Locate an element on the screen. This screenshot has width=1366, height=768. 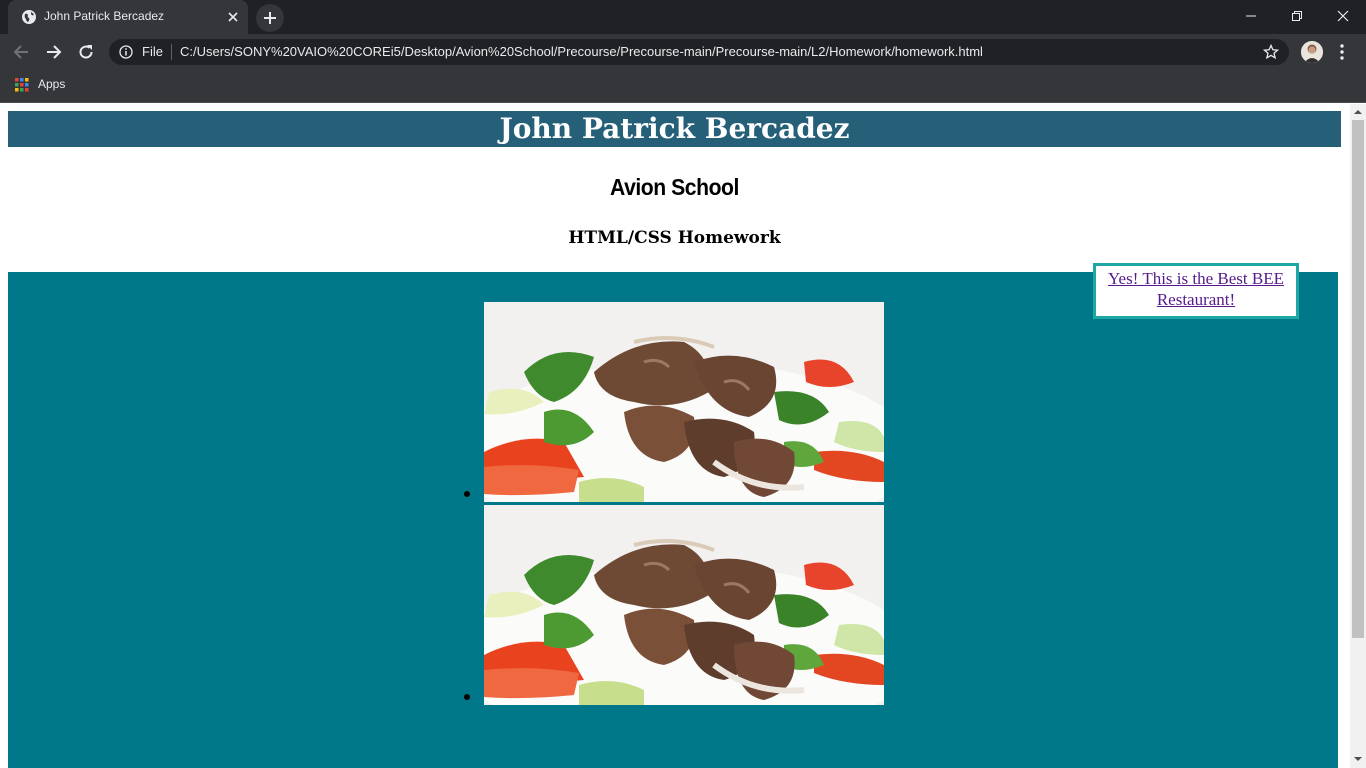
info-icon is located at coordinates (126, 52).